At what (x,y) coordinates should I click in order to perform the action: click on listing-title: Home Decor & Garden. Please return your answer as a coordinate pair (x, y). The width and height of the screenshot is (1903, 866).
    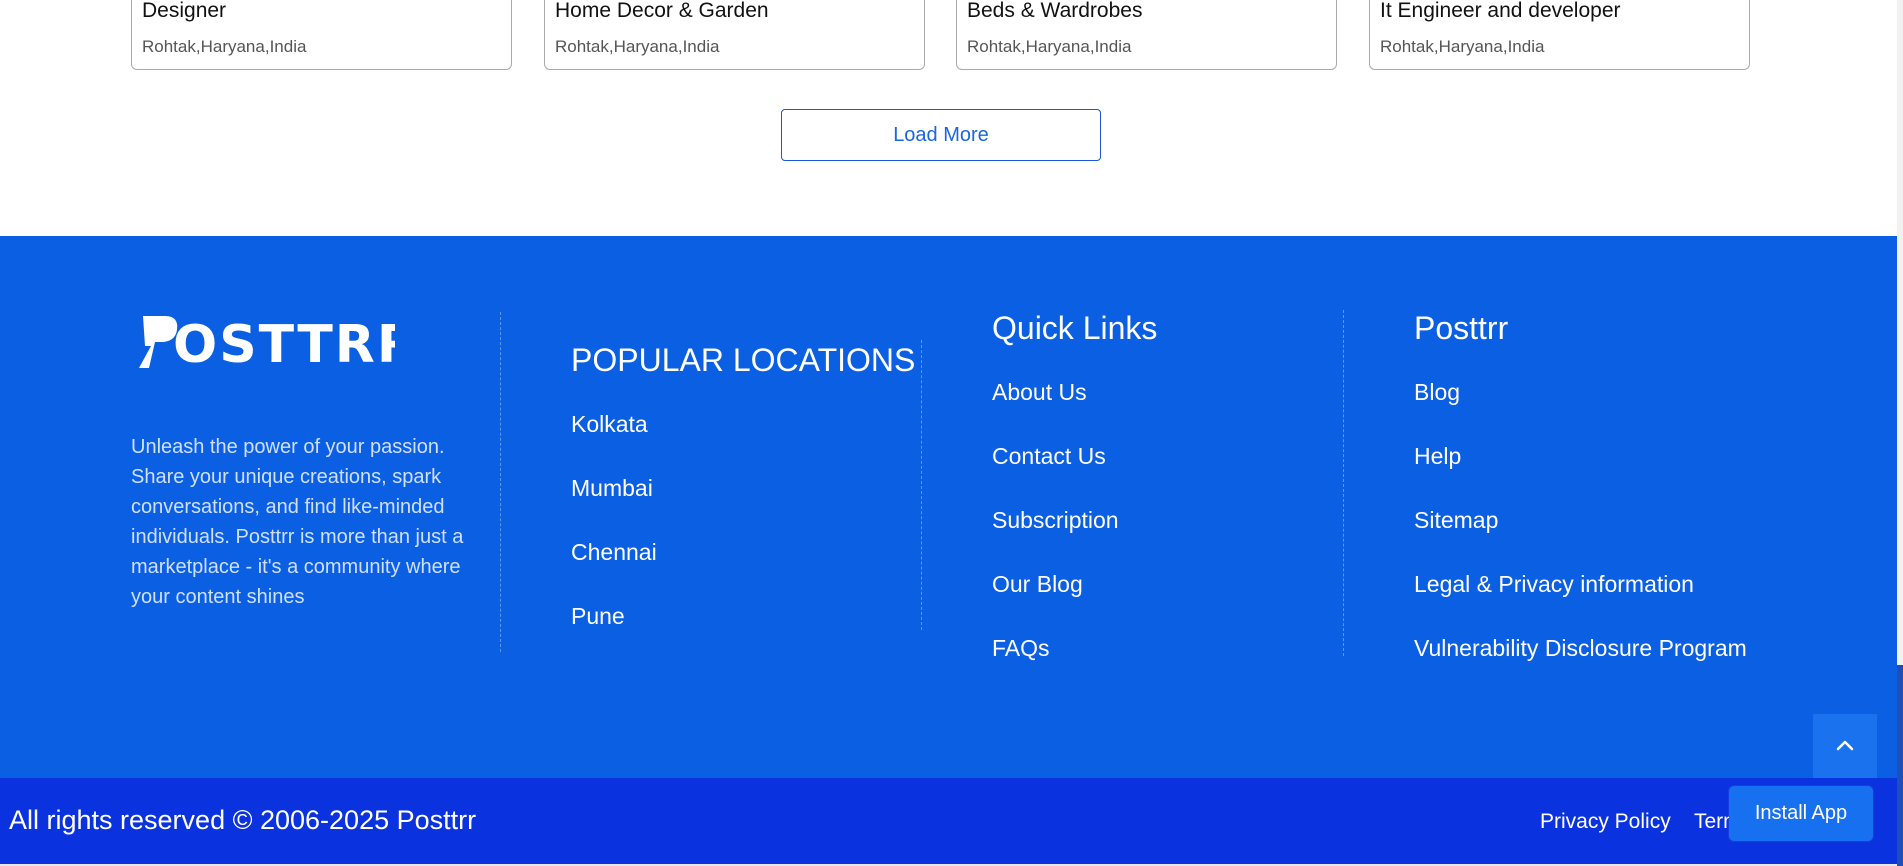
    Looking at the image, I should click on (662, 11).